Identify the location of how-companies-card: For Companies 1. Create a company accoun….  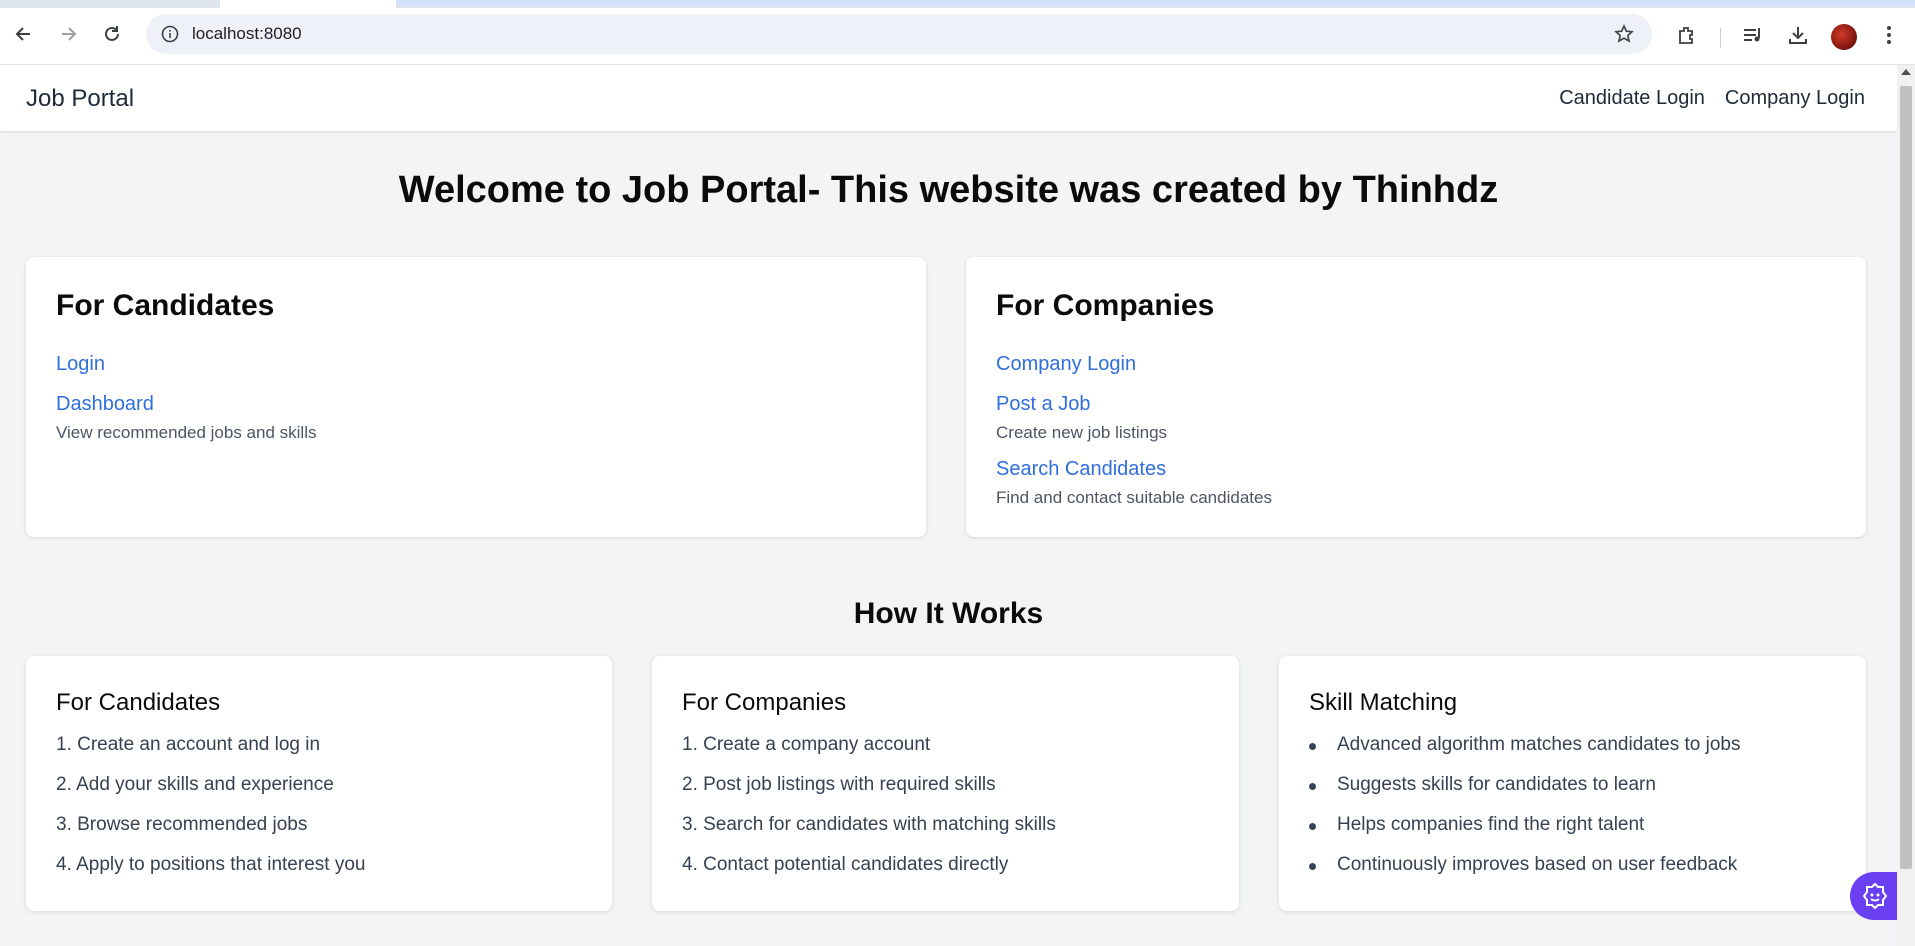
(945, 783).